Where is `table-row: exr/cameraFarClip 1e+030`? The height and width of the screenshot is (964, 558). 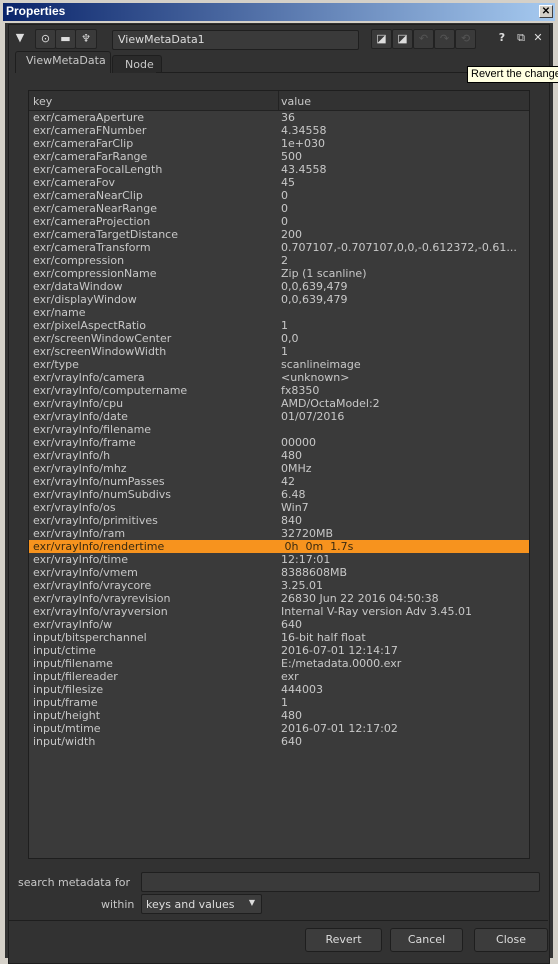 table-row: exr/cameraFarClip 1e+030 is located at coordinates (279, 143).